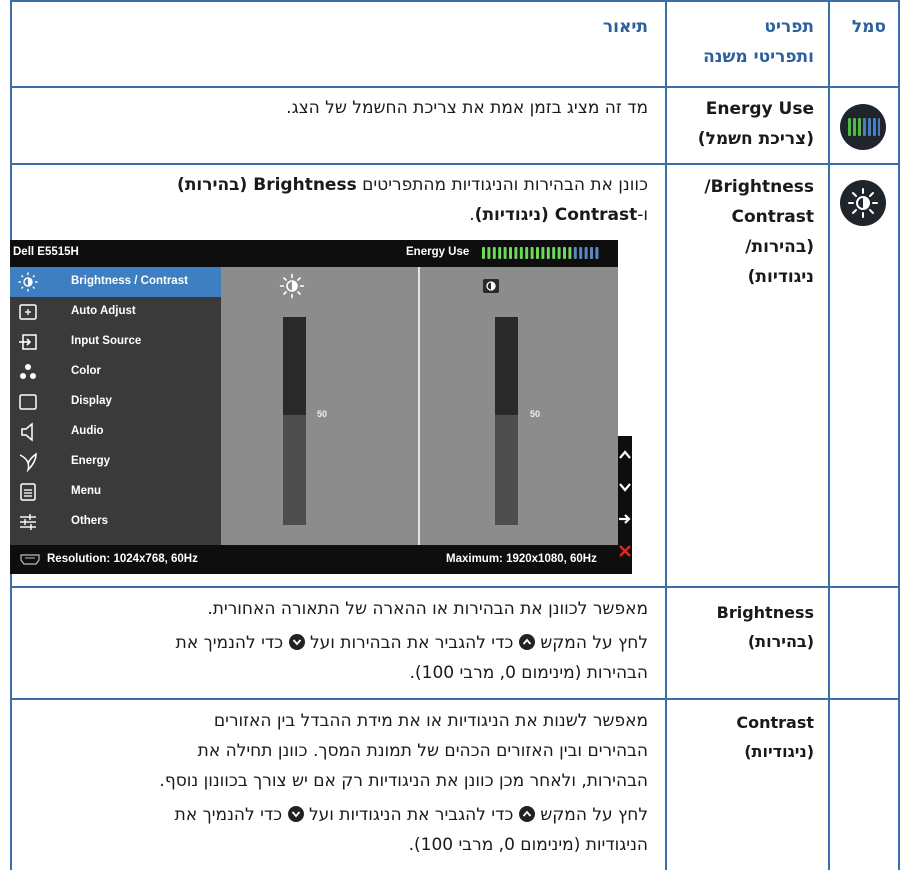 This screenshot has height=870, width=900. I want to click on brightness-slider-level, so click(294, 366).